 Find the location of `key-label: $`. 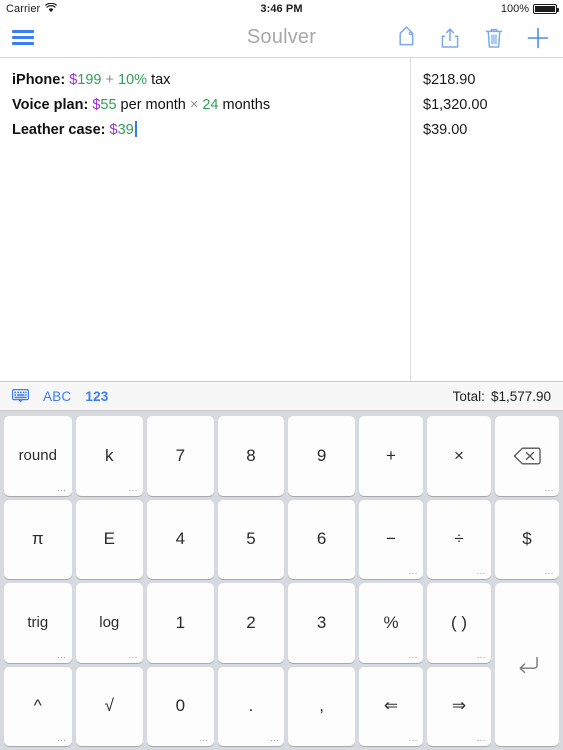

key-label: $ is located at coordinates (527, 539).